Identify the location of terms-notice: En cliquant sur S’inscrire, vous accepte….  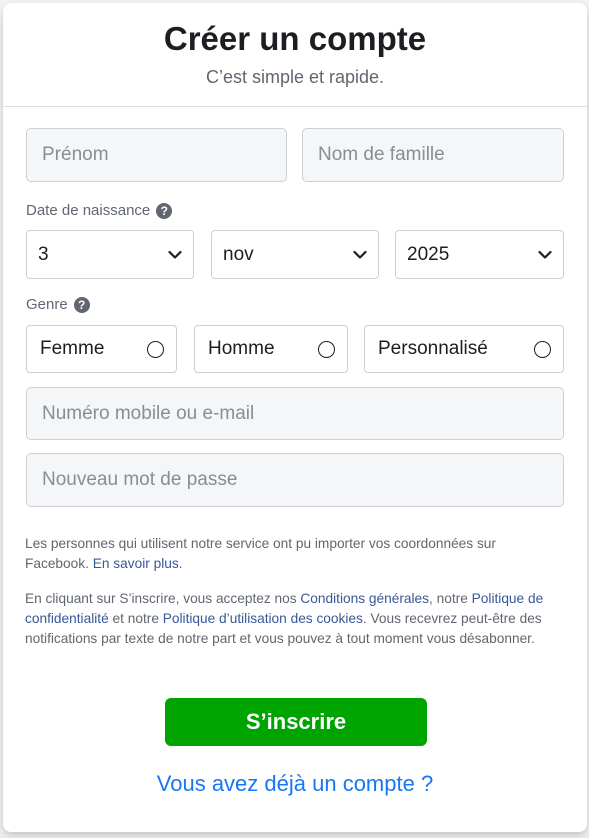
(285, 619).